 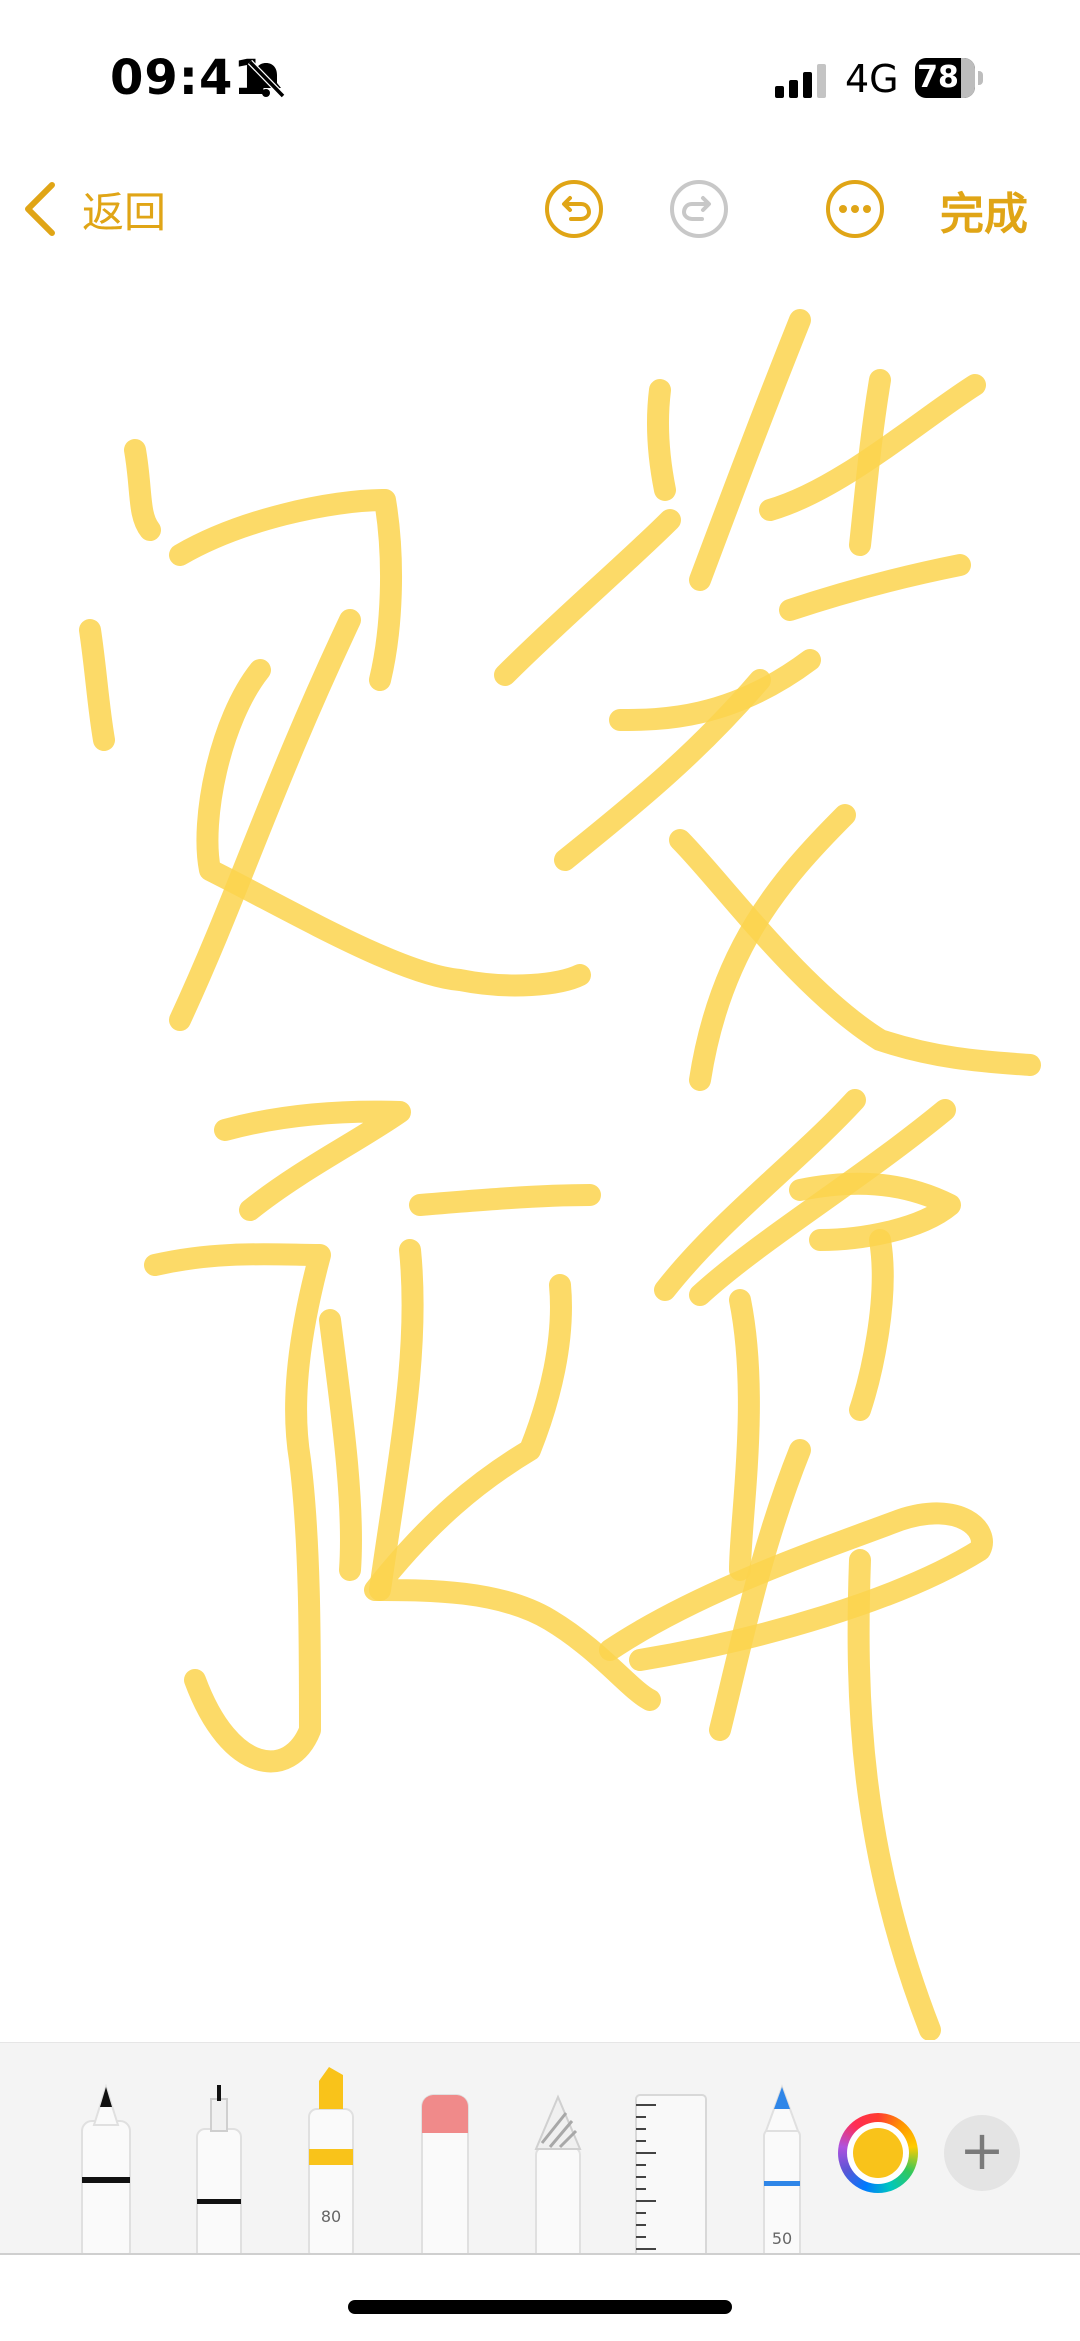 I want to click on ruler-tool, so click(x=671, y=2172).